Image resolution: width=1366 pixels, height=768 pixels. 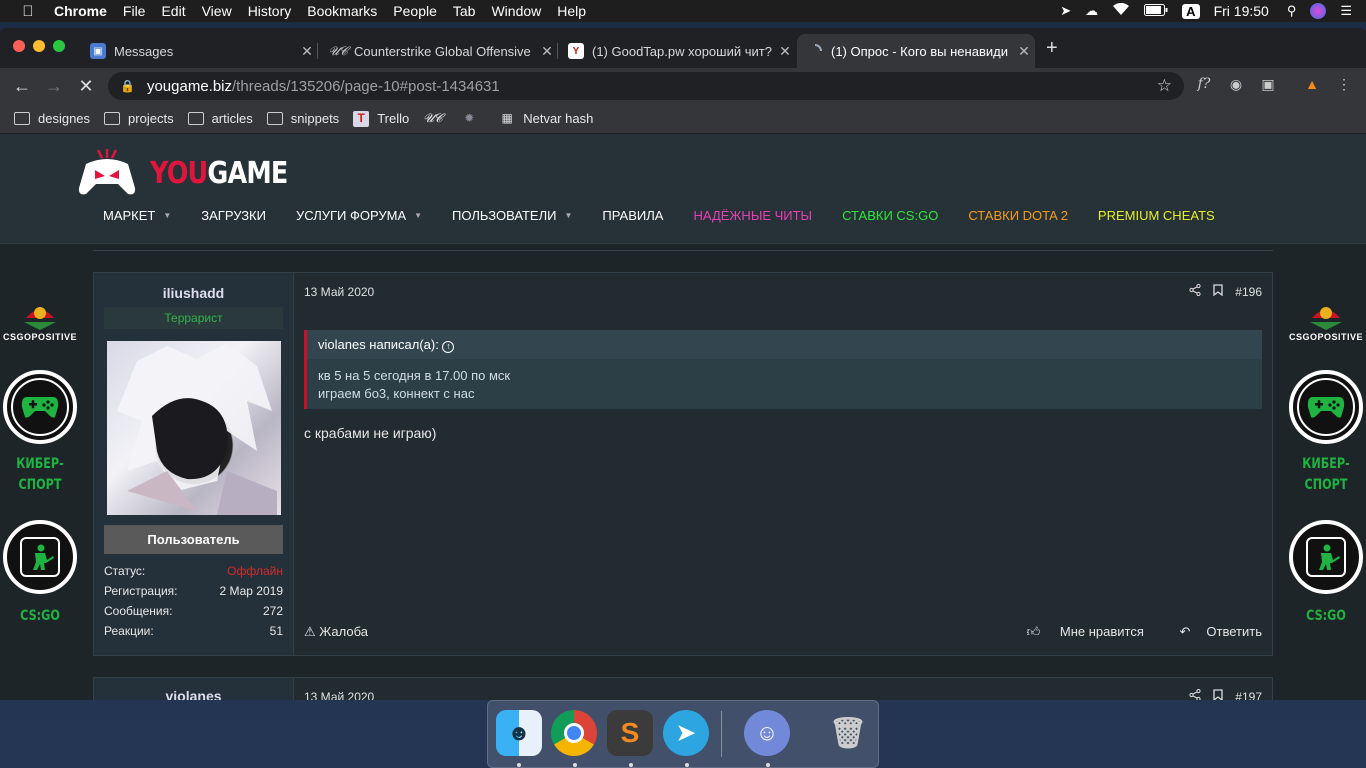 I want to click on siri-icon, so click(x=1318, y=11).